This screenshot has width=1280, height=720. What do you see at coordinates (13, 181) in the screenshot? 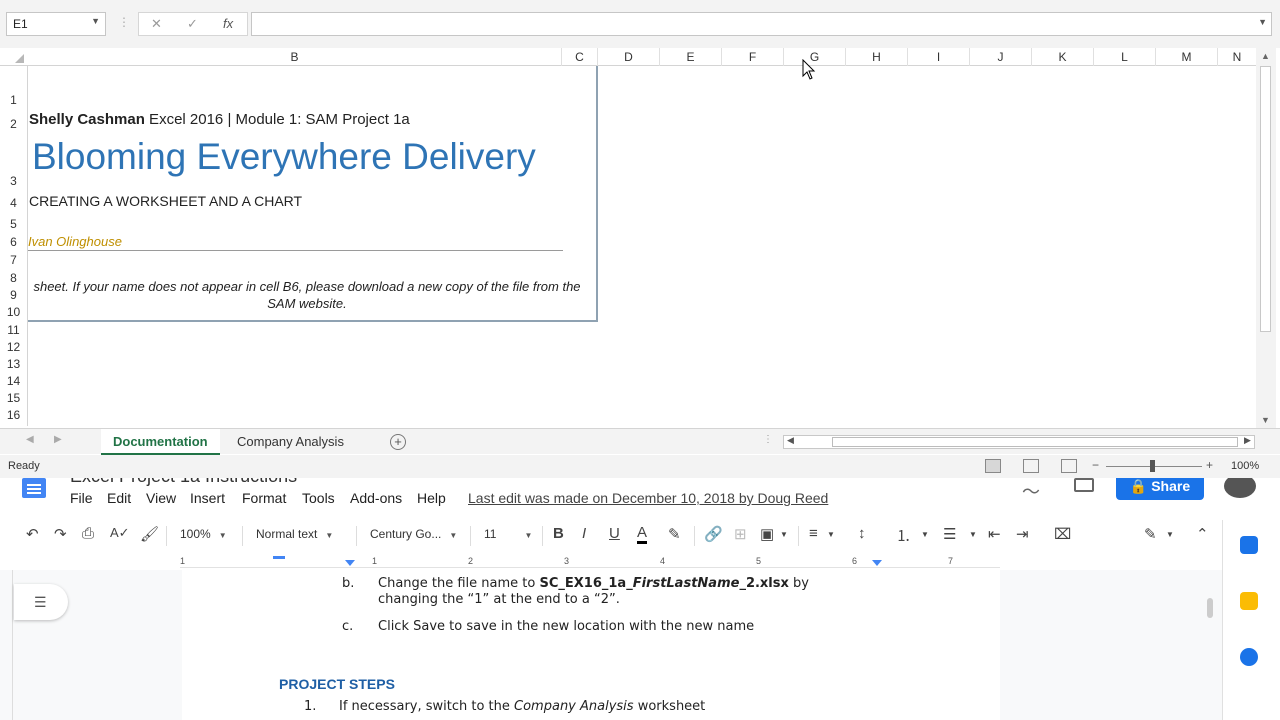
I see `row-header: 3` at bounding box center [13, 181].